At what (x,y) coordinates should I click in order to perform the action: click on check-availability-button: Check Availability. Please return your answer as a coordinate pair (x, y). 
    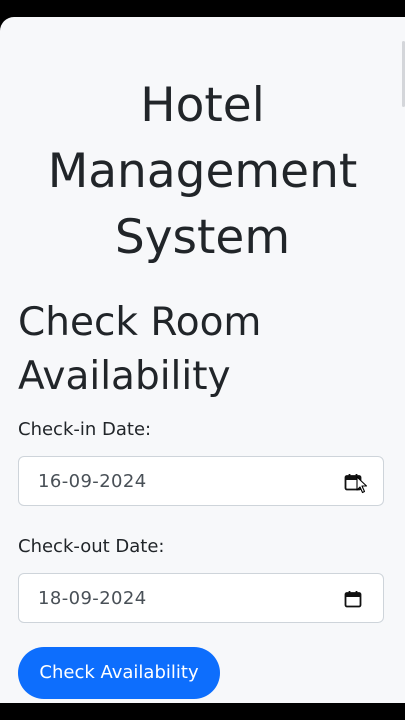
    Looking at the image, I should click on (119, 673).